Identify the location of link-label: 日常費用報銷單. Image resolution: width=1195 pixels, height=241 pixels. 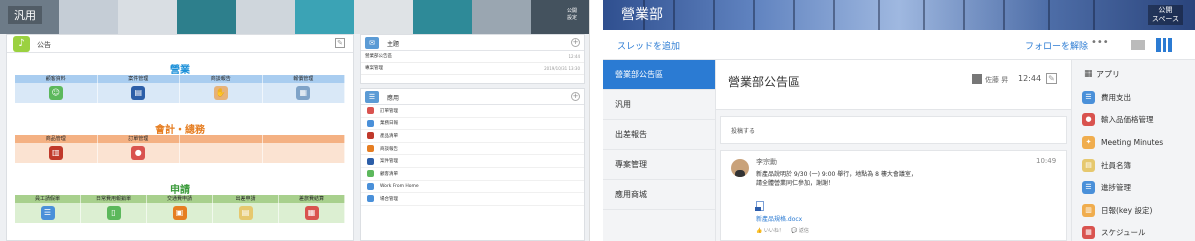
(114, 199).